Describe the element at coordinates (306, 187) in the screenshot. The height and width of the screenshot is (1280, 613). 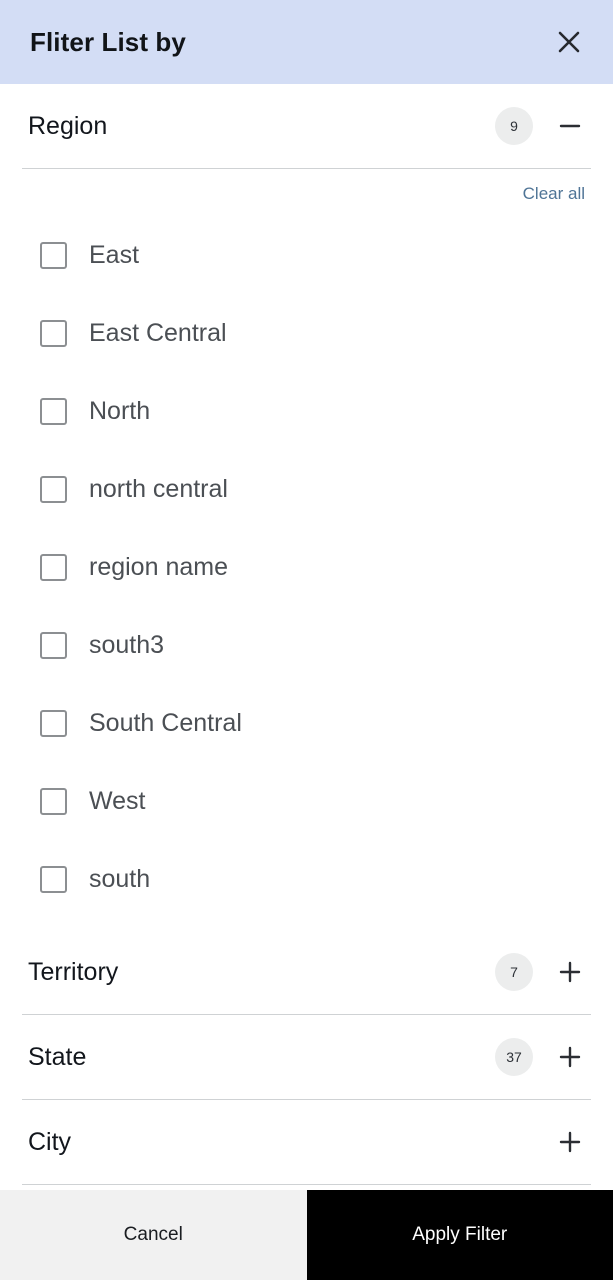
I see `clear-all-row: Clear all` at that location.